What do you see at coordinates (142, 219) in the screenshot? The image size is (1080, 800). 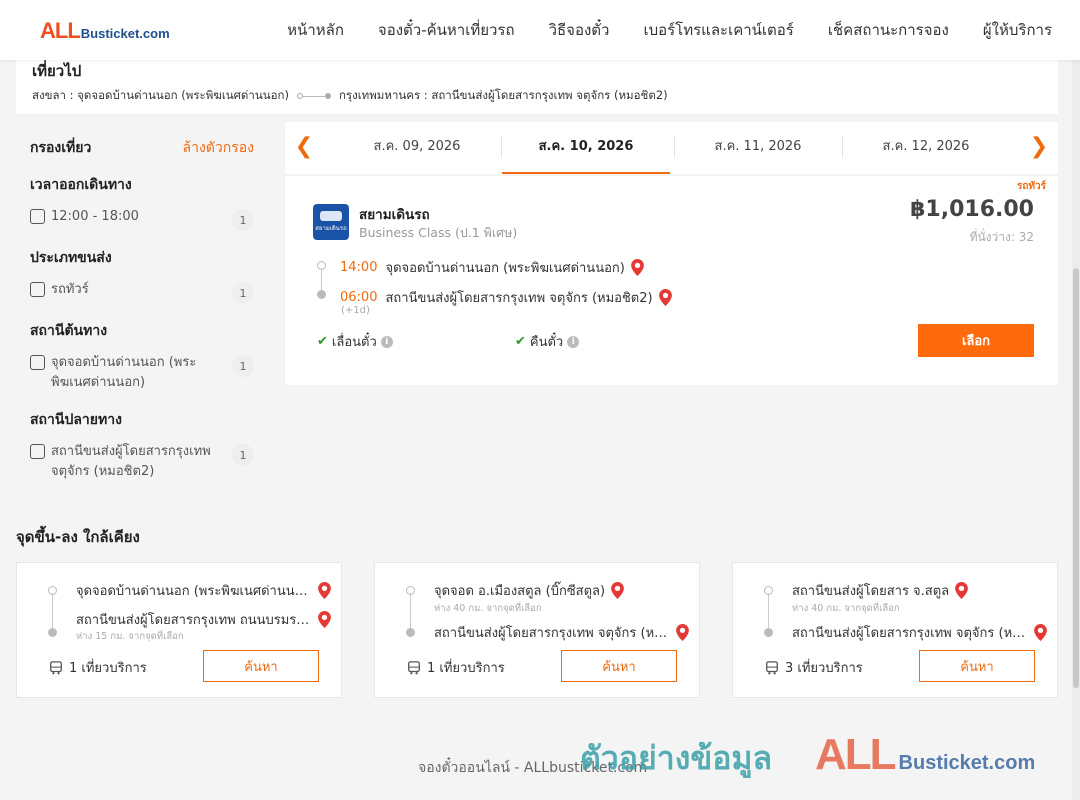 I see `filter-option: 12:00 - 18:00 1` at bounding box center [142, 219].